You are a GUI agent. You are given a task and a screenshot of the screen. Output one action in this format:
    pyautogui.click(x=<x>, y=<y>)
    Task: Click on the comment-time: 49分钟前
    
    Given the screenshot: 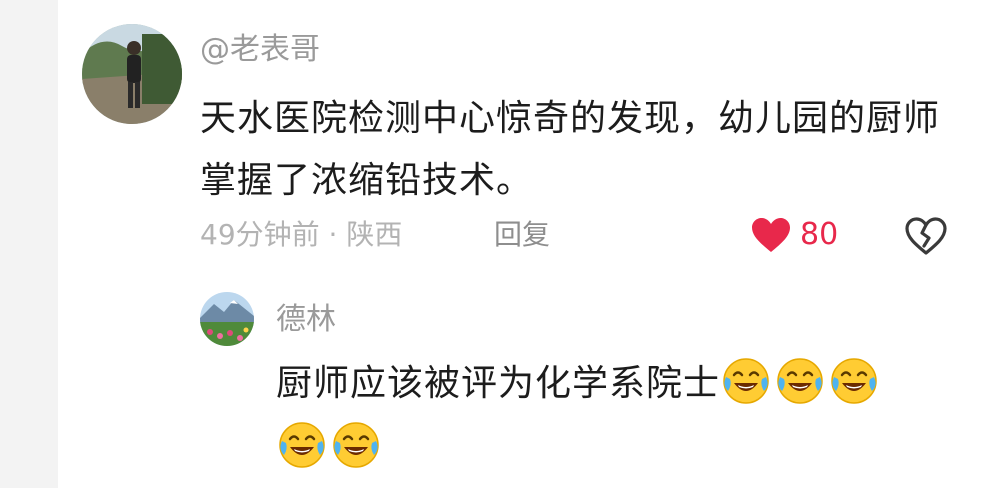 What is the action you would take?
    pyautogui.click(x=260, y=234)
    